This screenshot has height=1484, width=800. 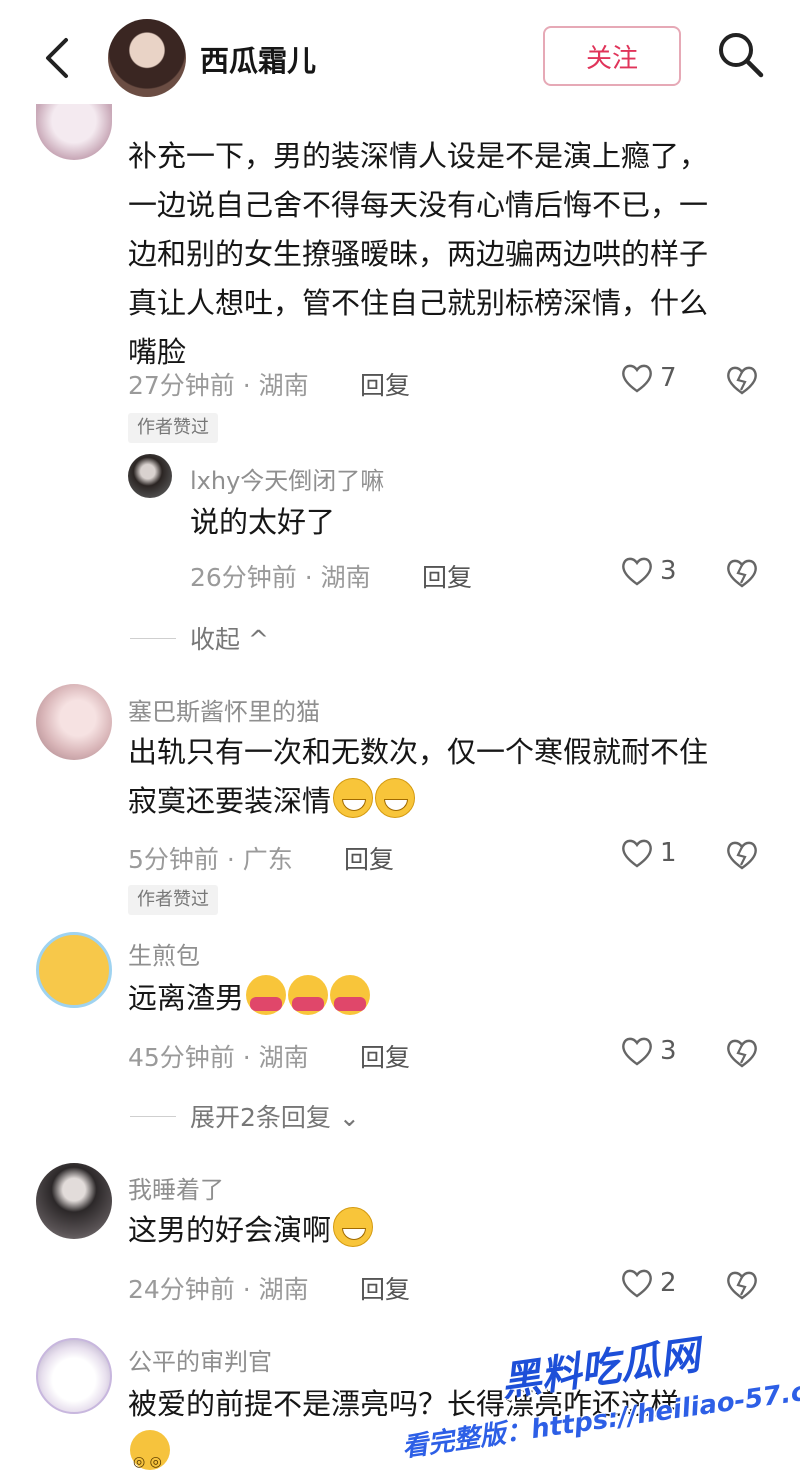 I want to click on profile-name: 西瓜霜儿, so click(x=258, y=59).